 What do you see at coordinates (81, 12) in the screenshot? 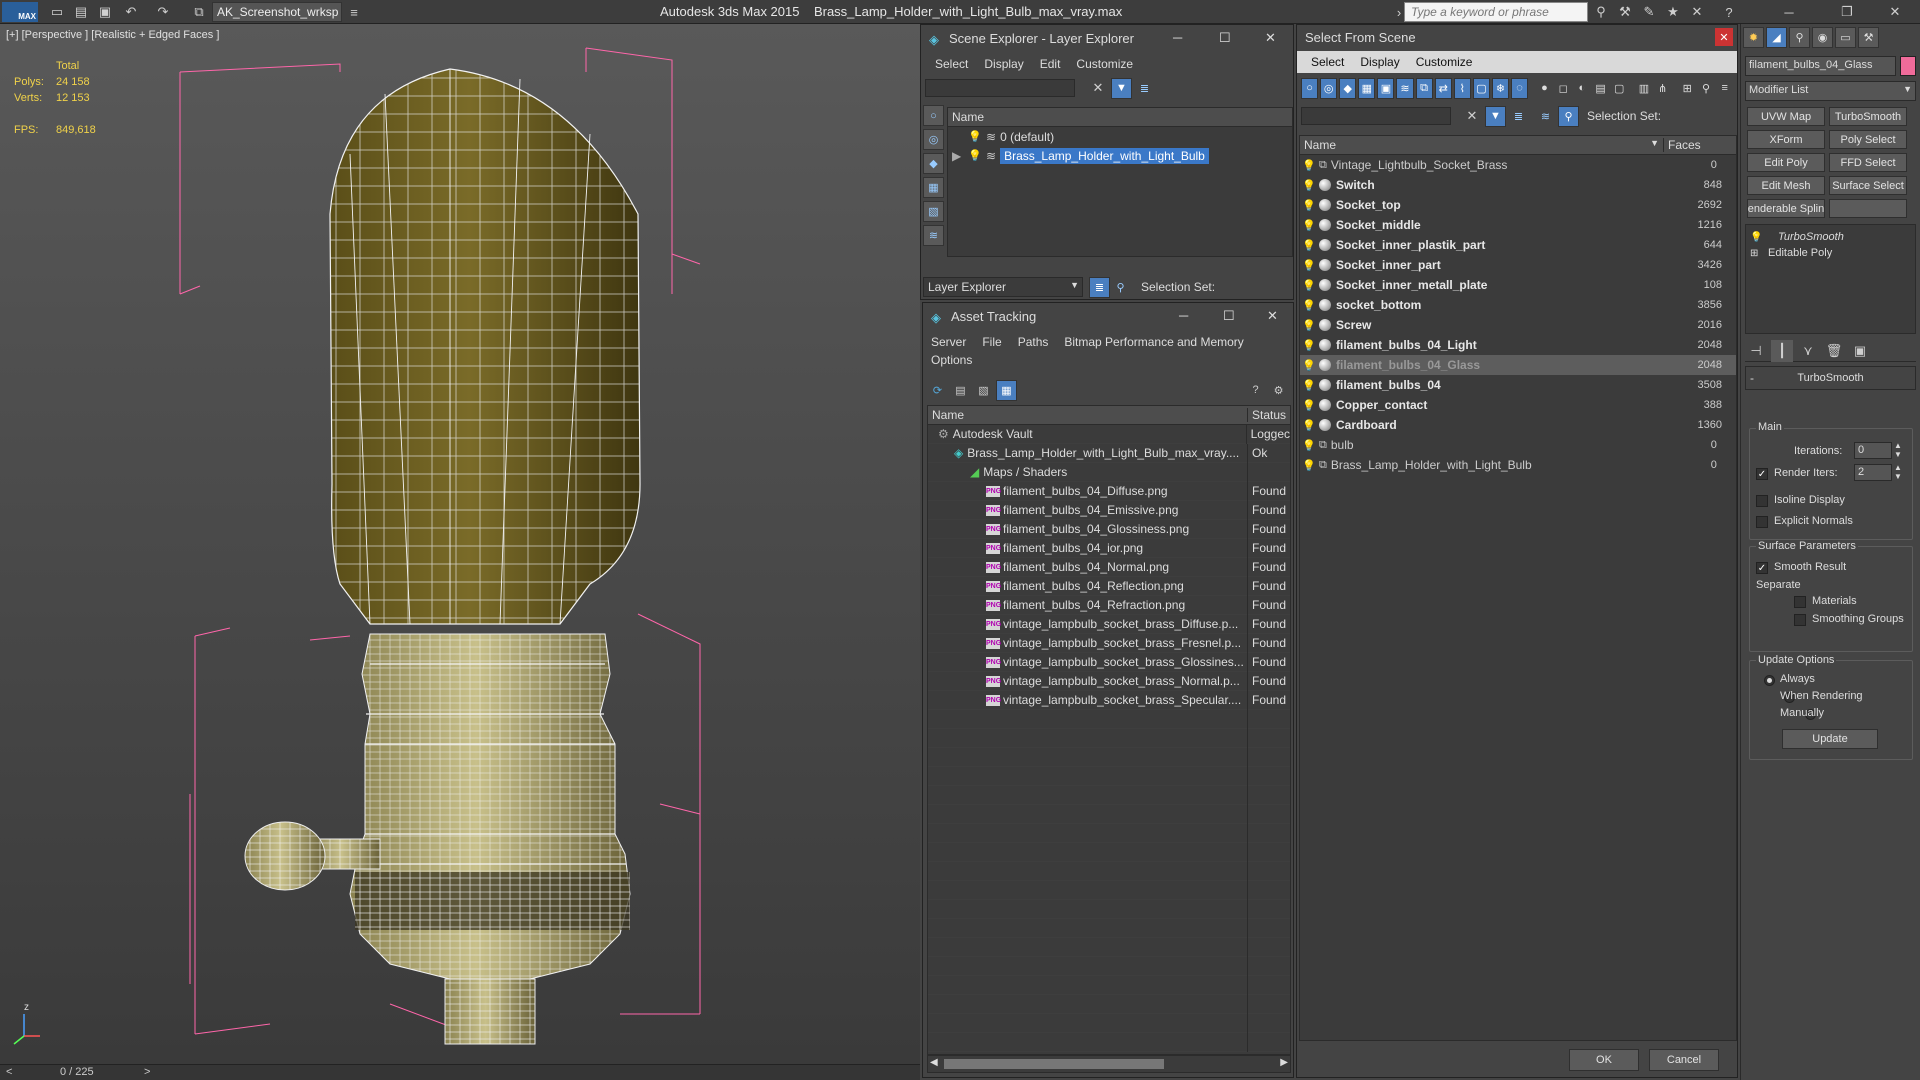
I see `open-file-icon: ▤` at bounding box center [81, 12].